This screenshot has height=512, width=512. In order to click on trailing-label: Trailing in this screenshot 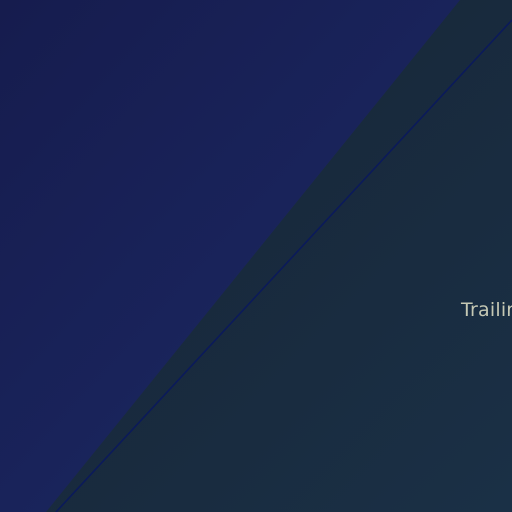, I will do `click(486, 310)`.